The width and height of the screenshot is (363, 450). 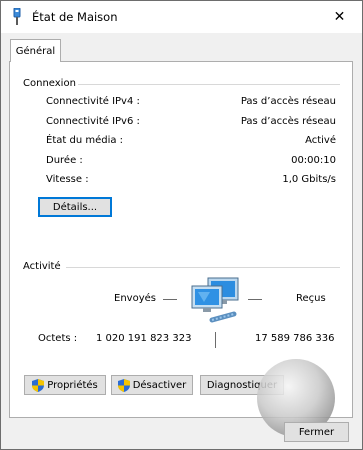 I want to click on speed-row: Vitesse : 1,0 Gbits/s, so click(x=191, y=181).